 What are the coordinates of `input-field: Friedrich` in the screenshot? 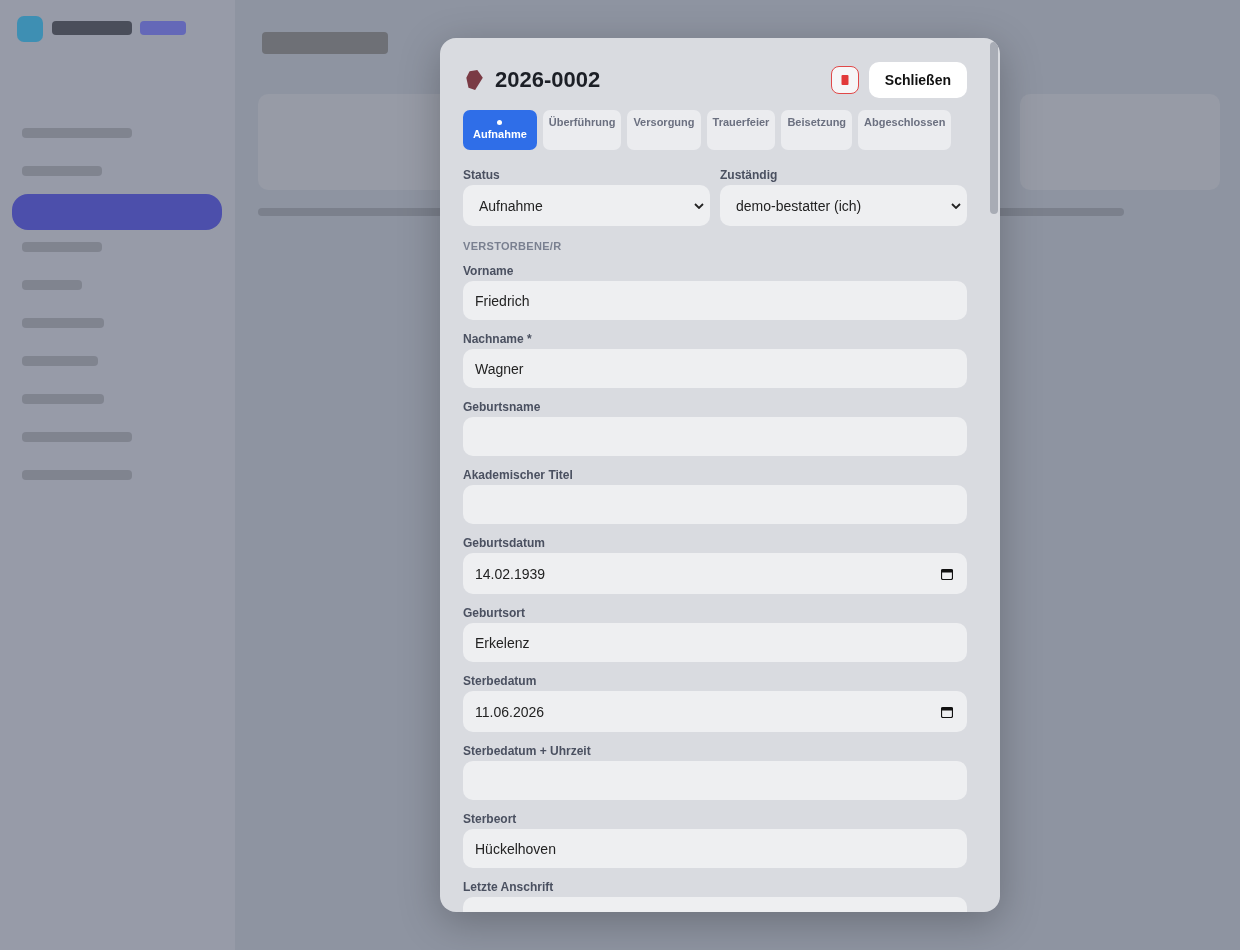 It's located at (715, 300).